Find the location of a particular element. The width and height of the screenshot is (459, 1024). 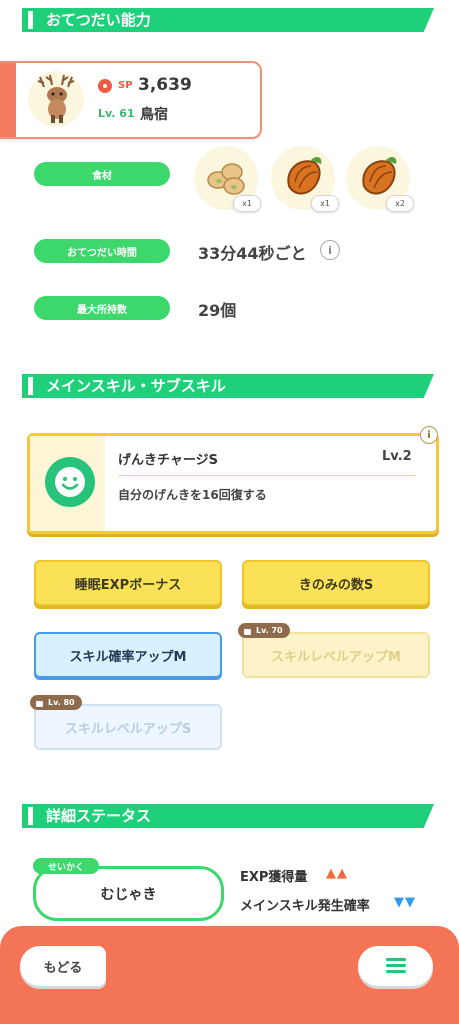

back-button: もどる is located at coordinates (63, 966).